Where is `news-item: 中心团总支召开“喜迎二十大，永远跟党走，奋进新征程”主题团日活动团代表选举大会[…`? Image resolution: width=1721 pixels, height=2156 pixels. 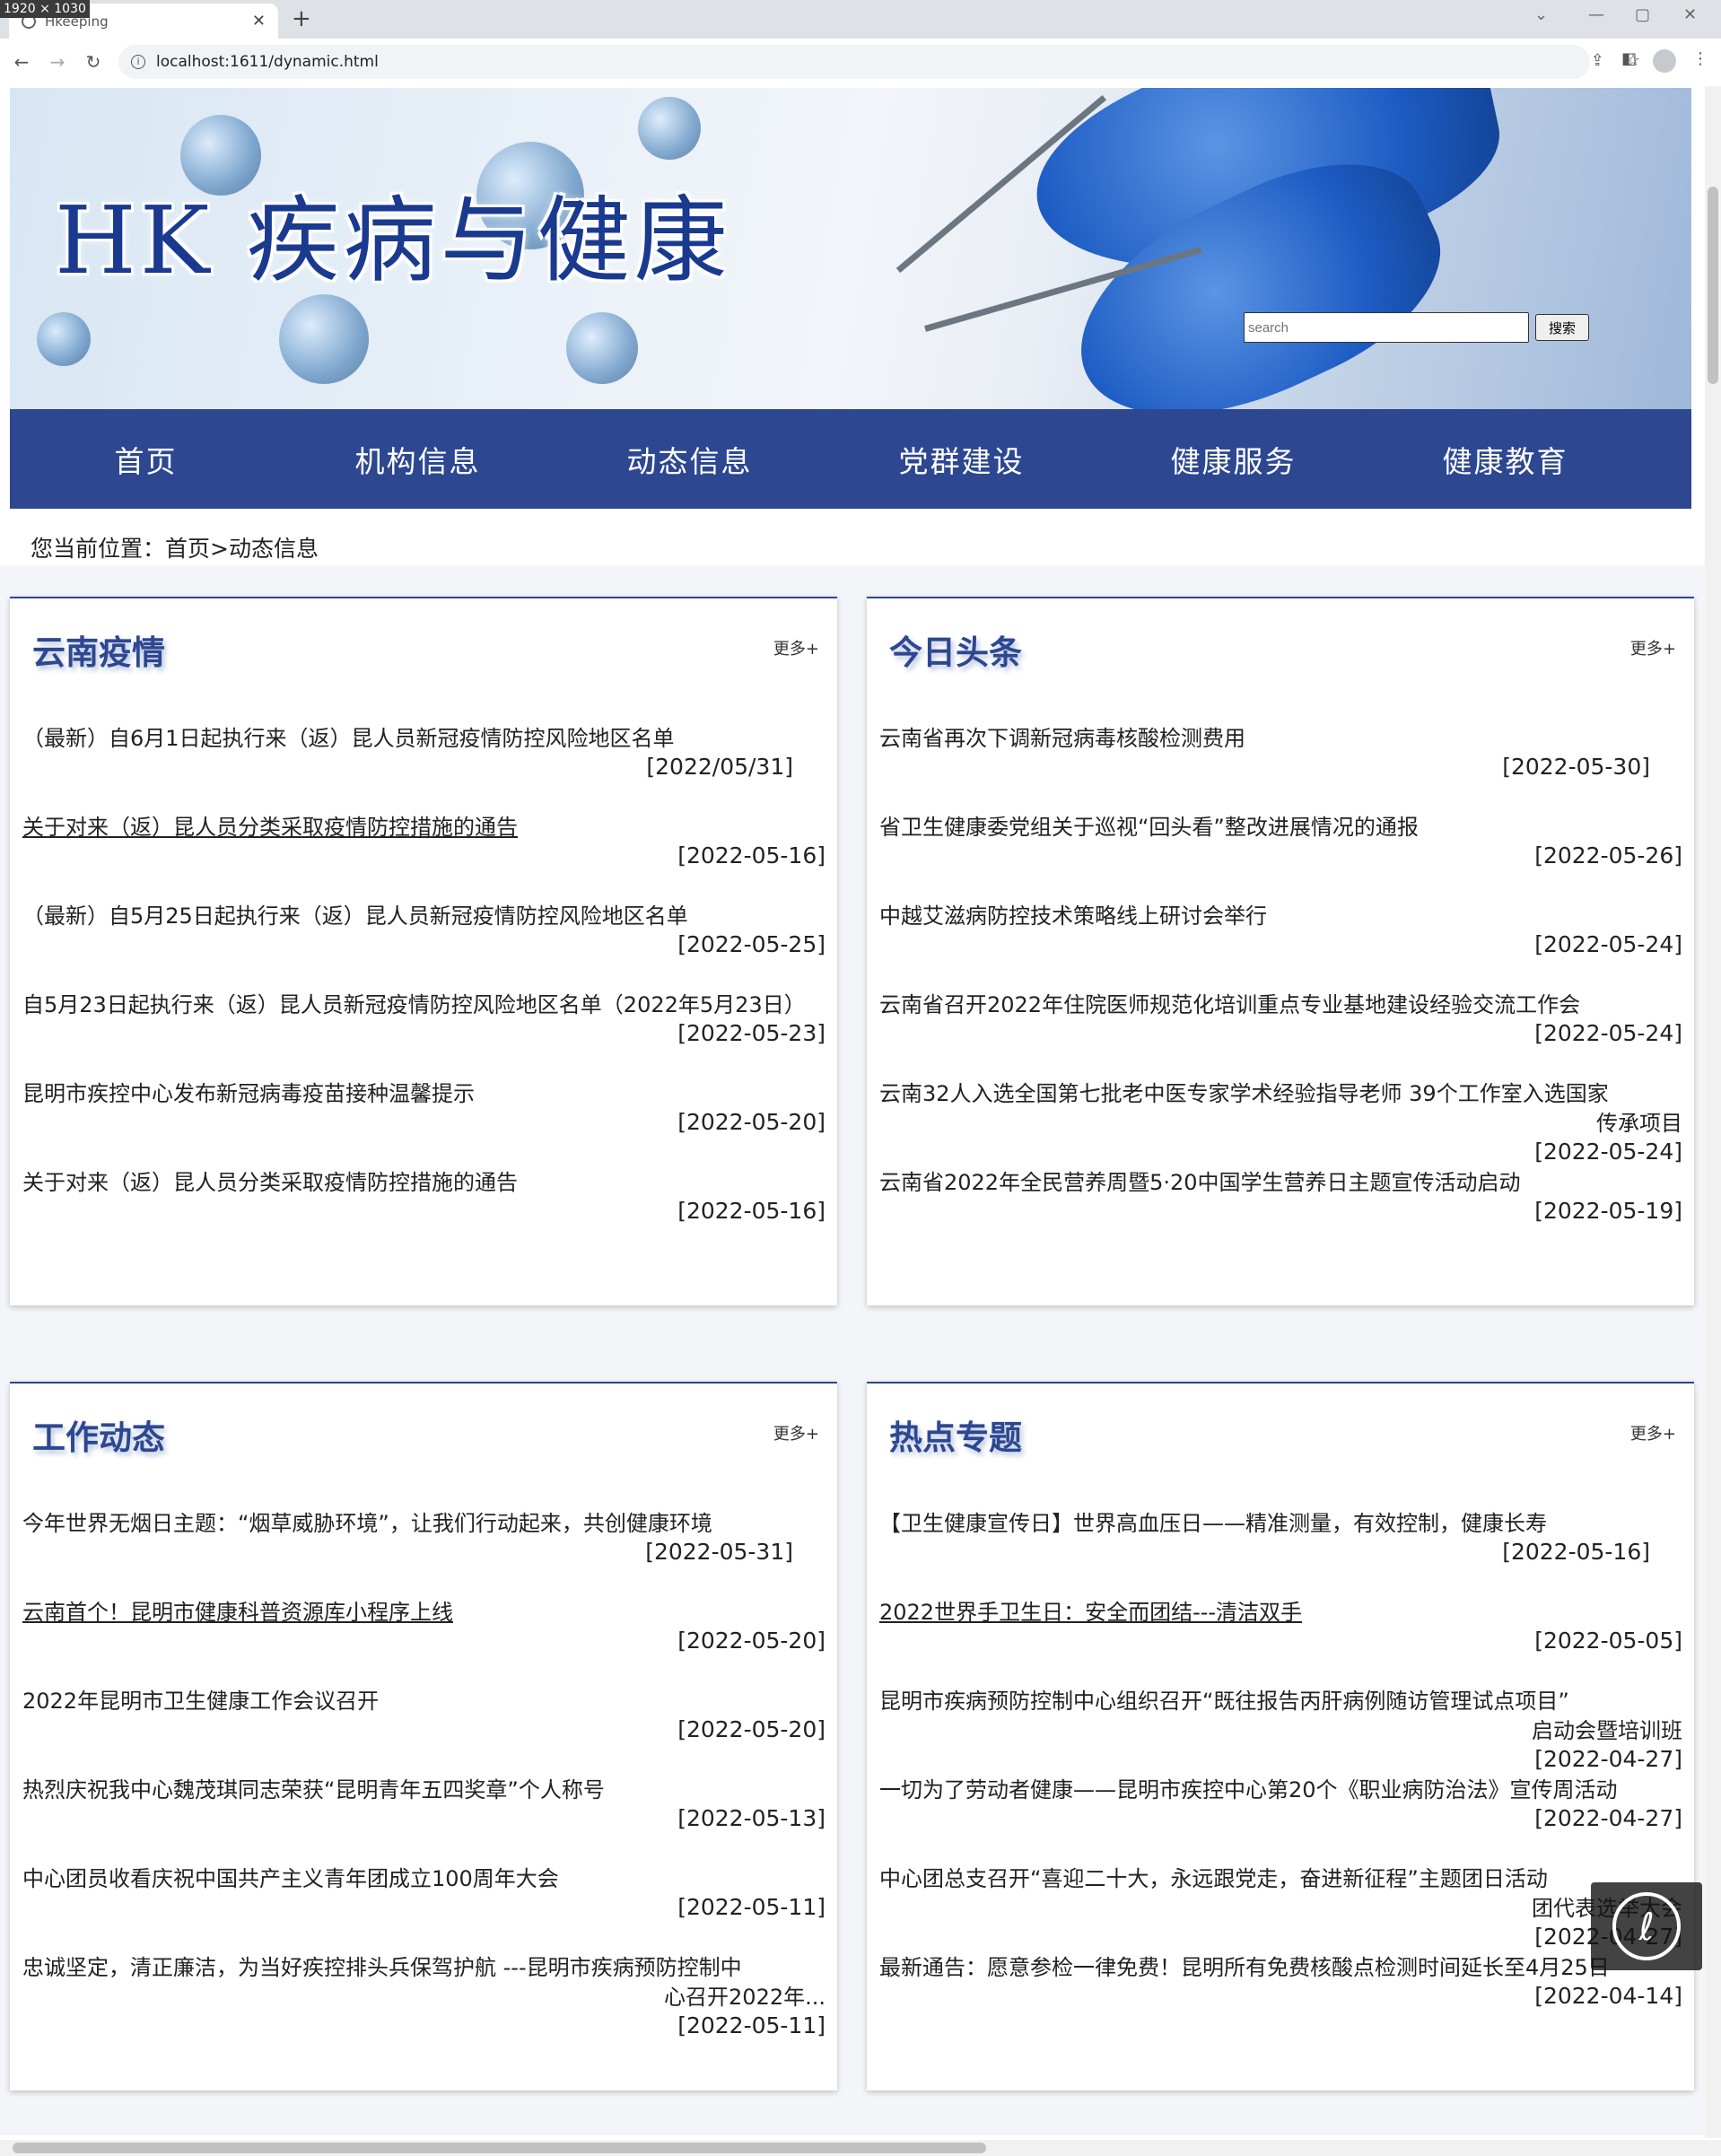
news-item: 中心团总支召开“喜迎二十大，永远跟党走，奋进新征程”主题团日活动团代表选举大会[… is located at coordinates (1280, 1908).